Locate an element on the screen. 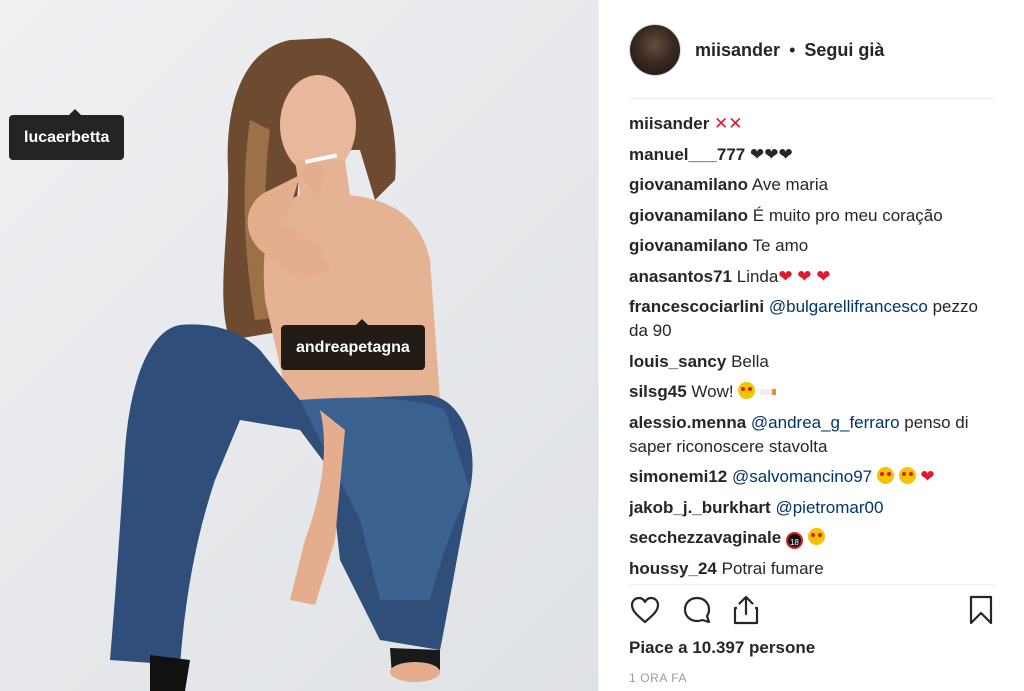 The image size is (1024, 691). comment-username-link: francescociarlini is located at coordinates (696, 306).